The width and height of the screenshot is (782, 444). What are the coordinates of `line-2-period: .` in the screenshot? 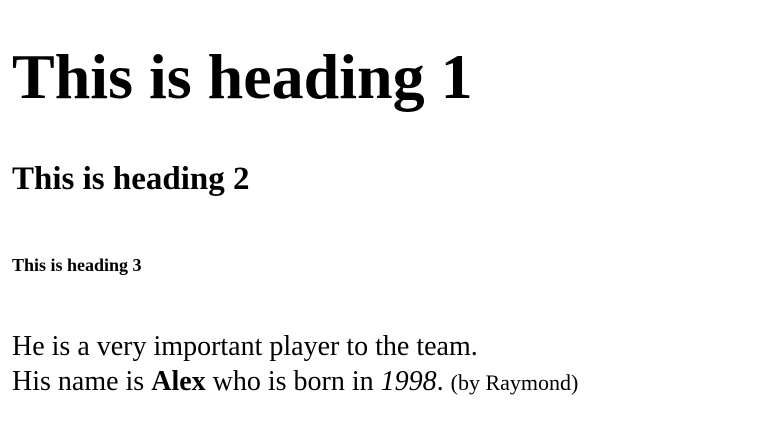 It's located at (443, 381).